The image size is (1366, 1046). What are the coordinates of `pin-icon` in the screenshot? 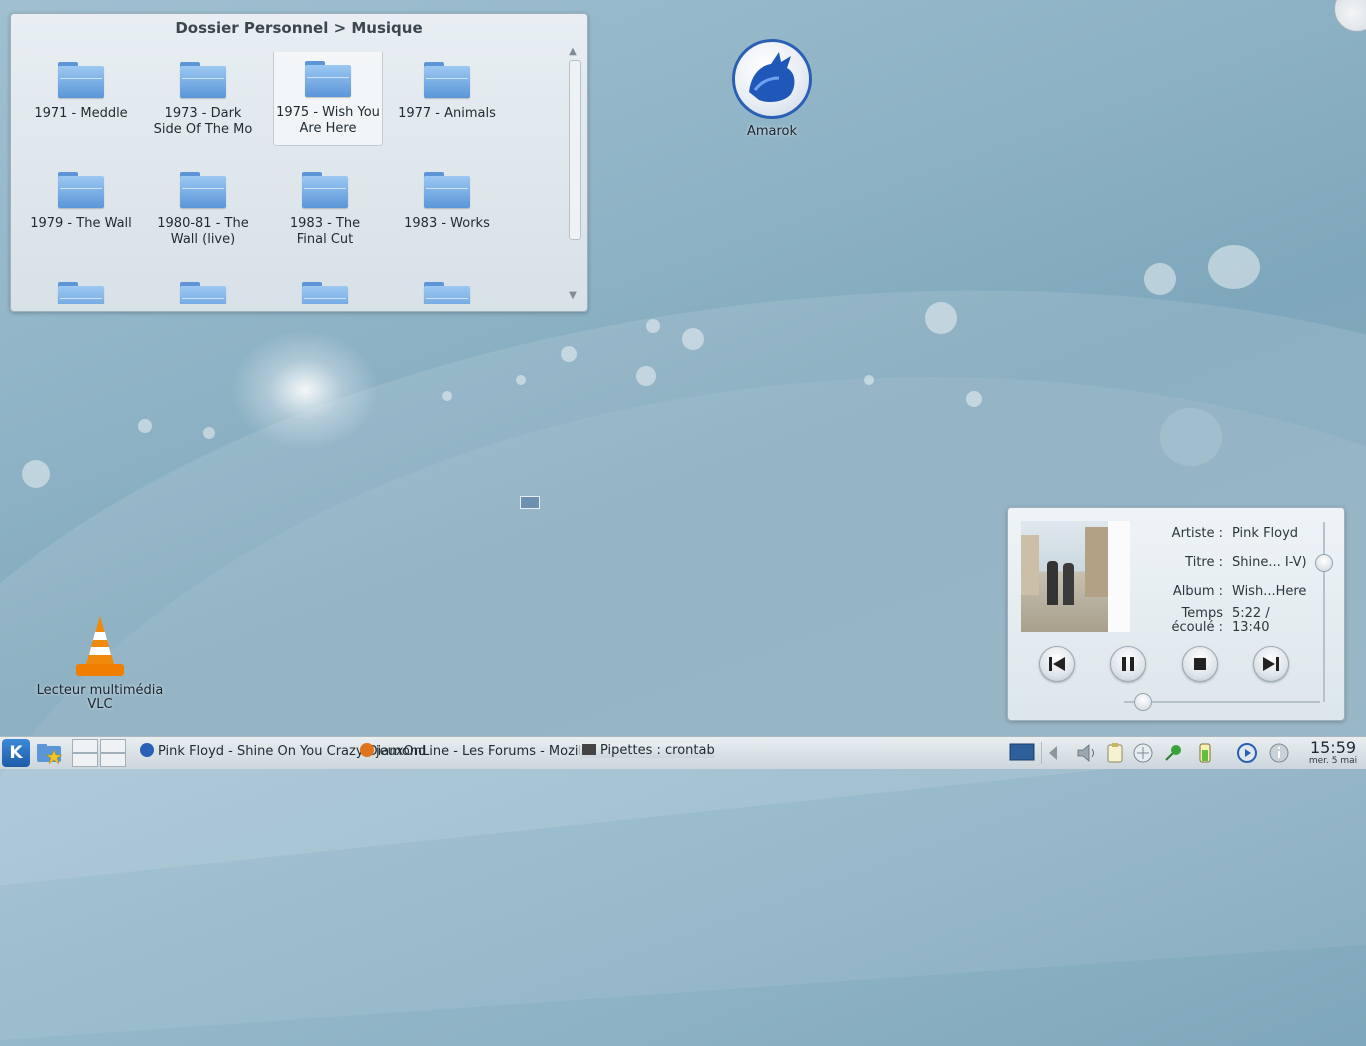 It's located at (1173, 753).